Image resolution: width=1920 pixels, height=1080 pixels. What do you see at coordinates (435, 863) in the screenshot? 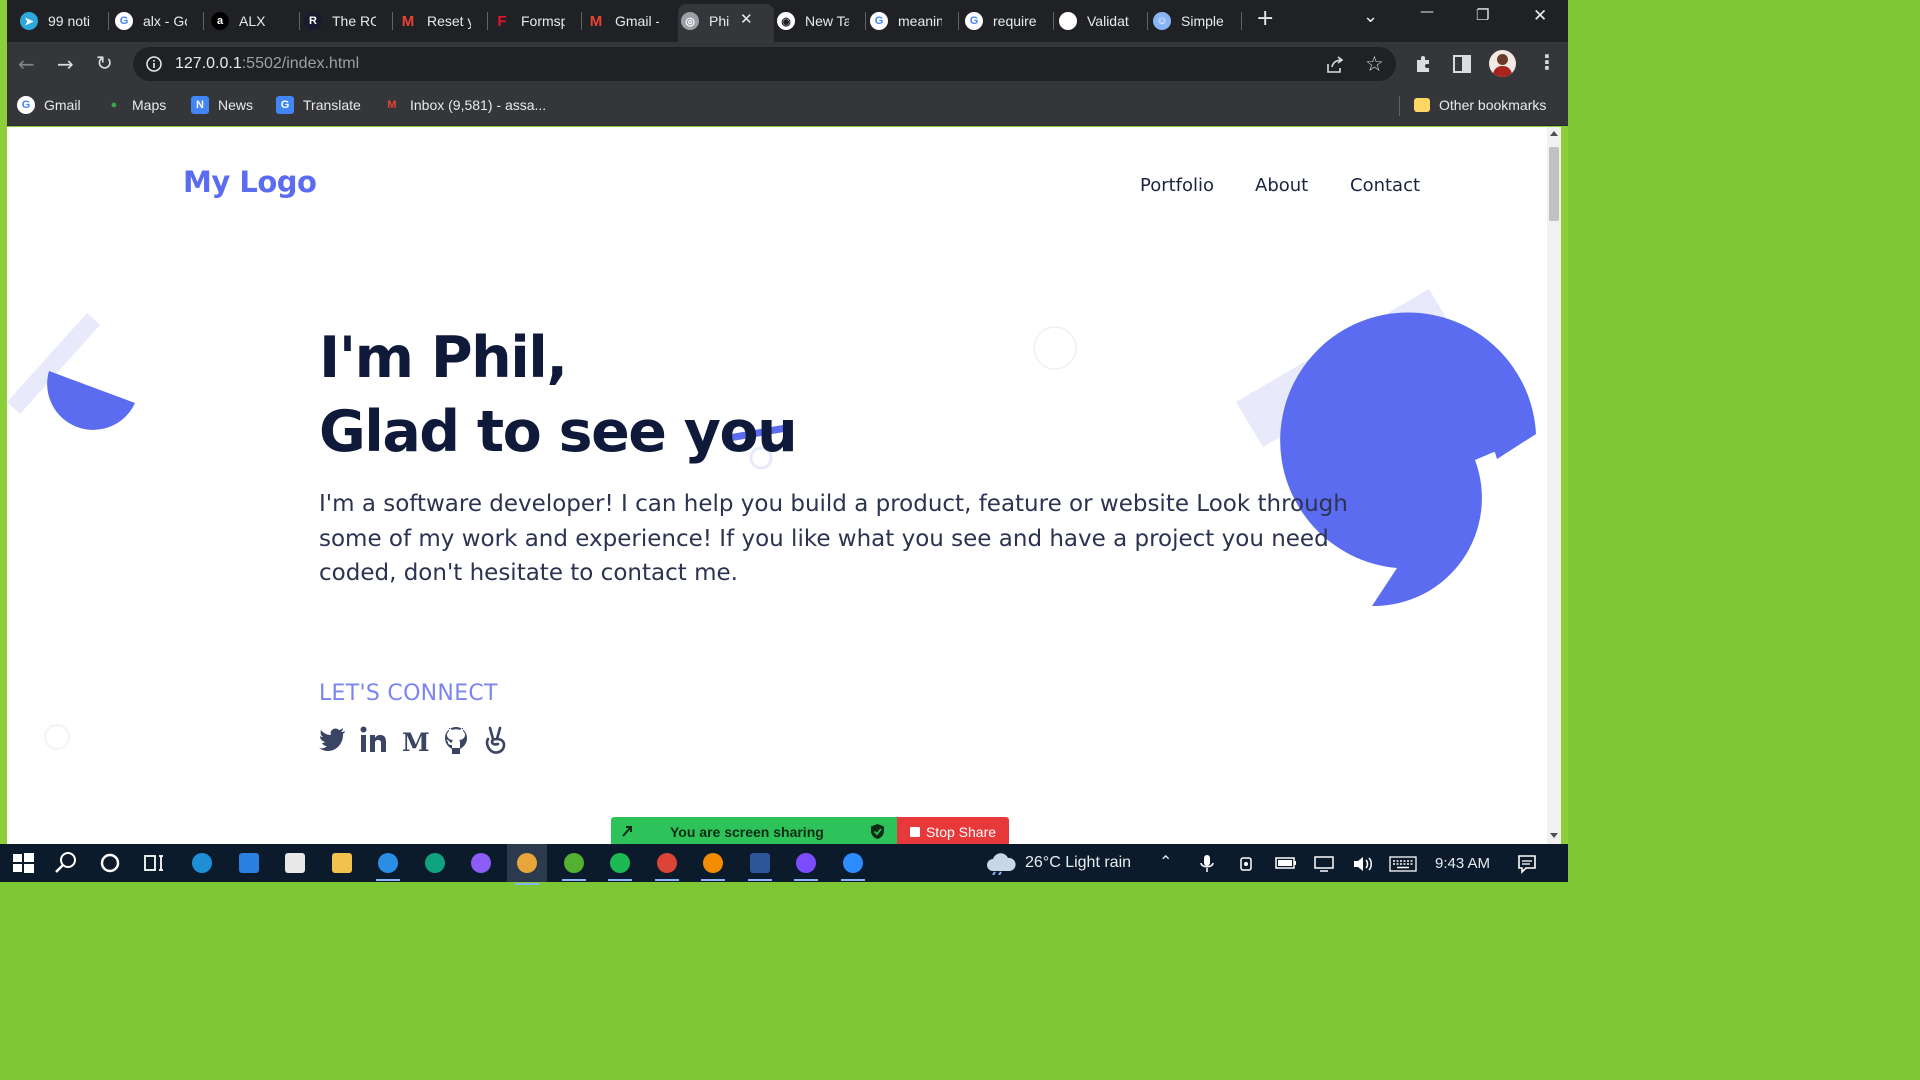
I see `chatgpt-icon` at bounding box center [435, 863].